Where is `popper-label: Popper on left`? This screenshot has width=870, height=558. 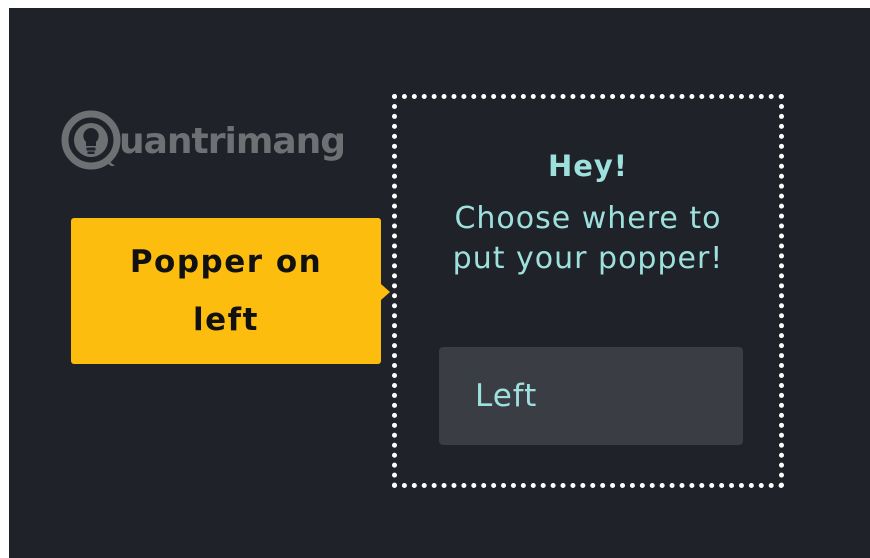
popper-label: Popper on left is located at coordinates (226, 291).